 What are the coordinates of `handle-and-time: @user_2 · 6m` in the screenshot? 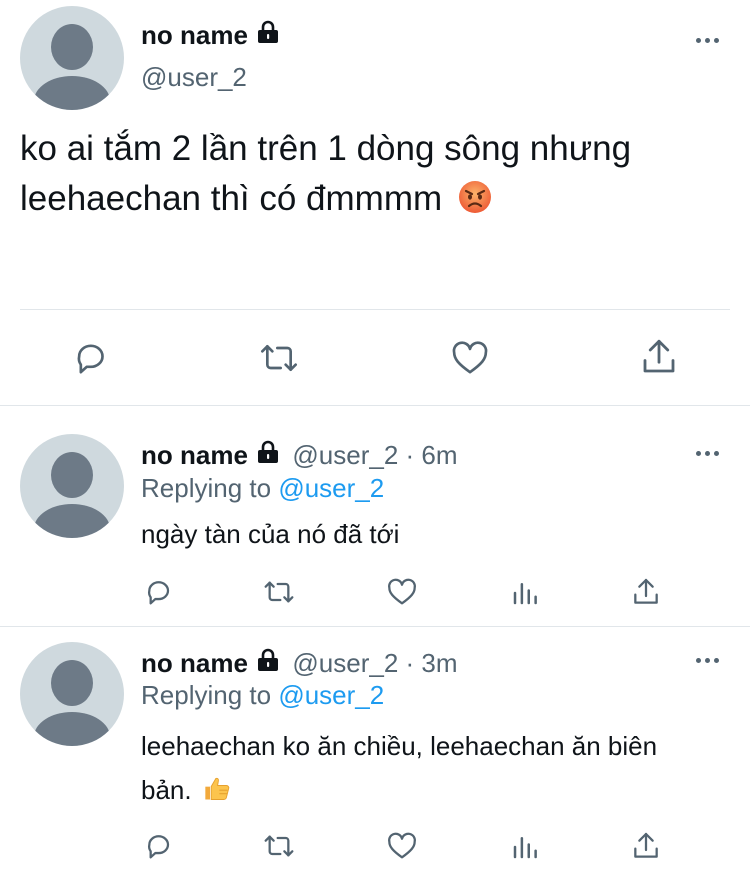 It's located at (374, 455).